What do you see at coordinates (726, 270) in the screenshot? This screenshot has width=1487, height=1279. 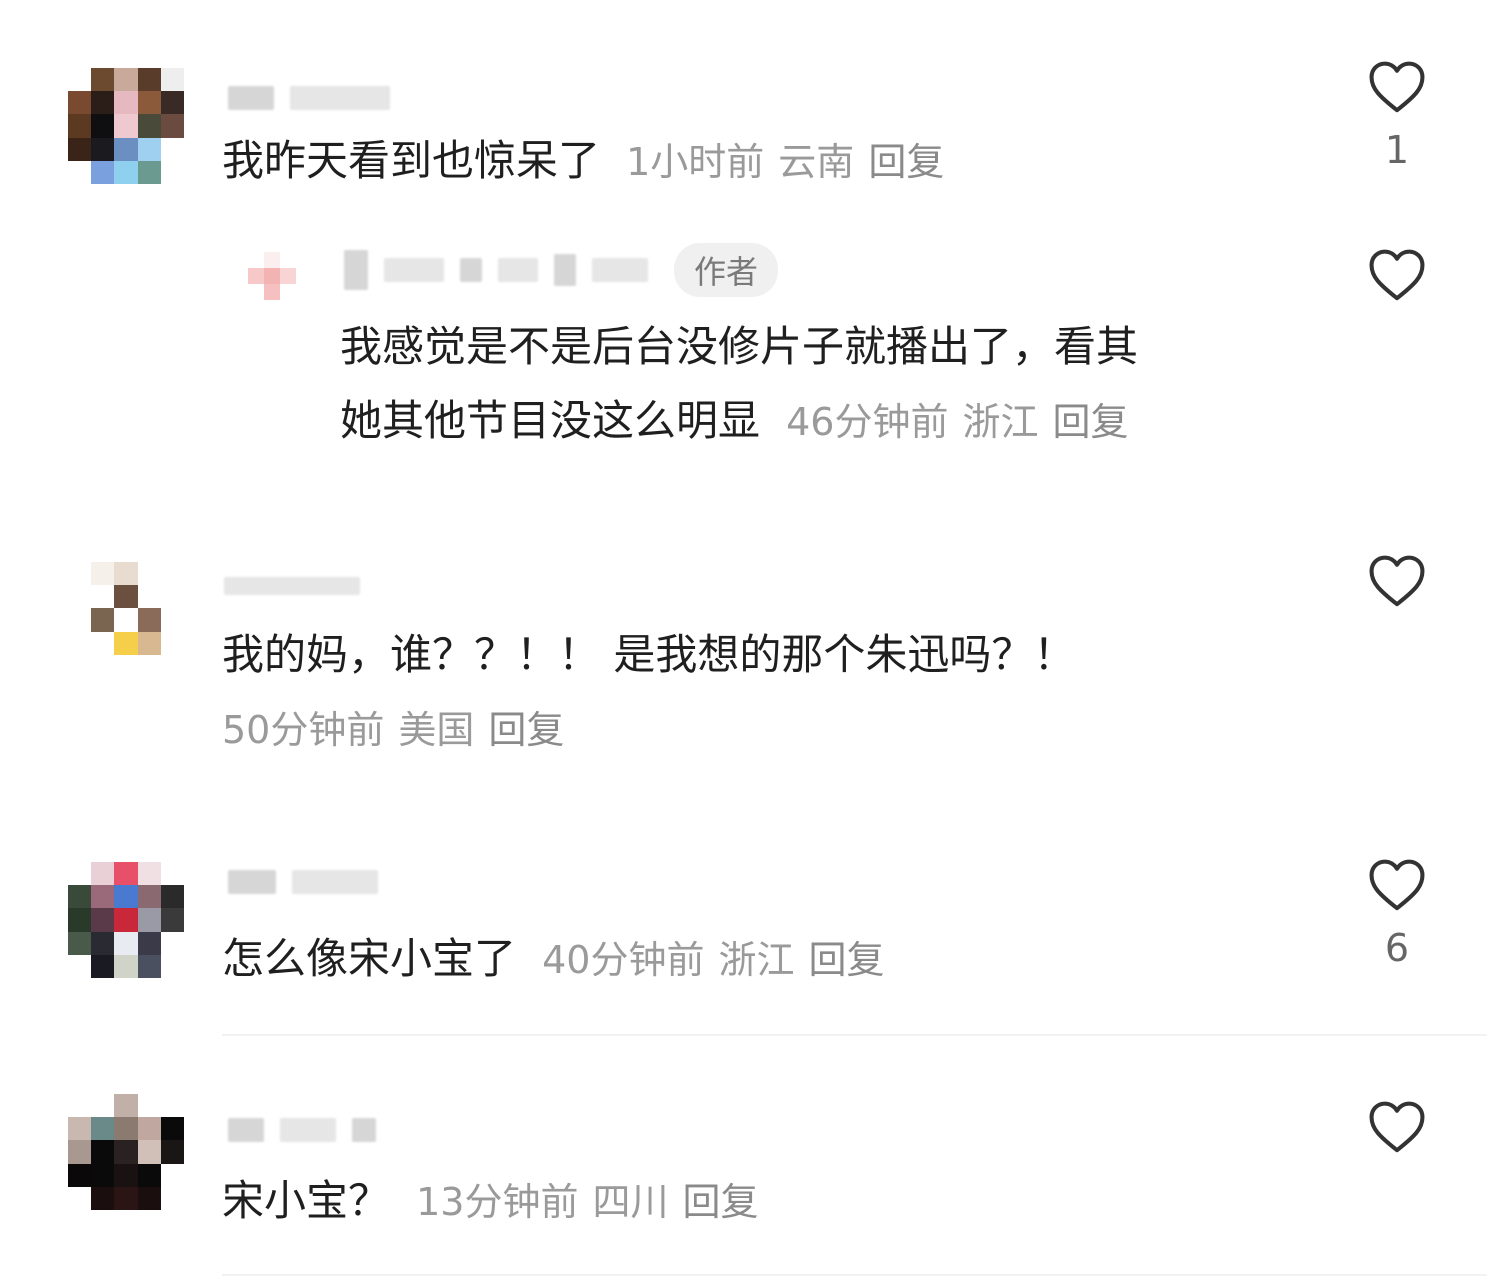 I see `author-badge: 作者` at bounding box center [726, 270].